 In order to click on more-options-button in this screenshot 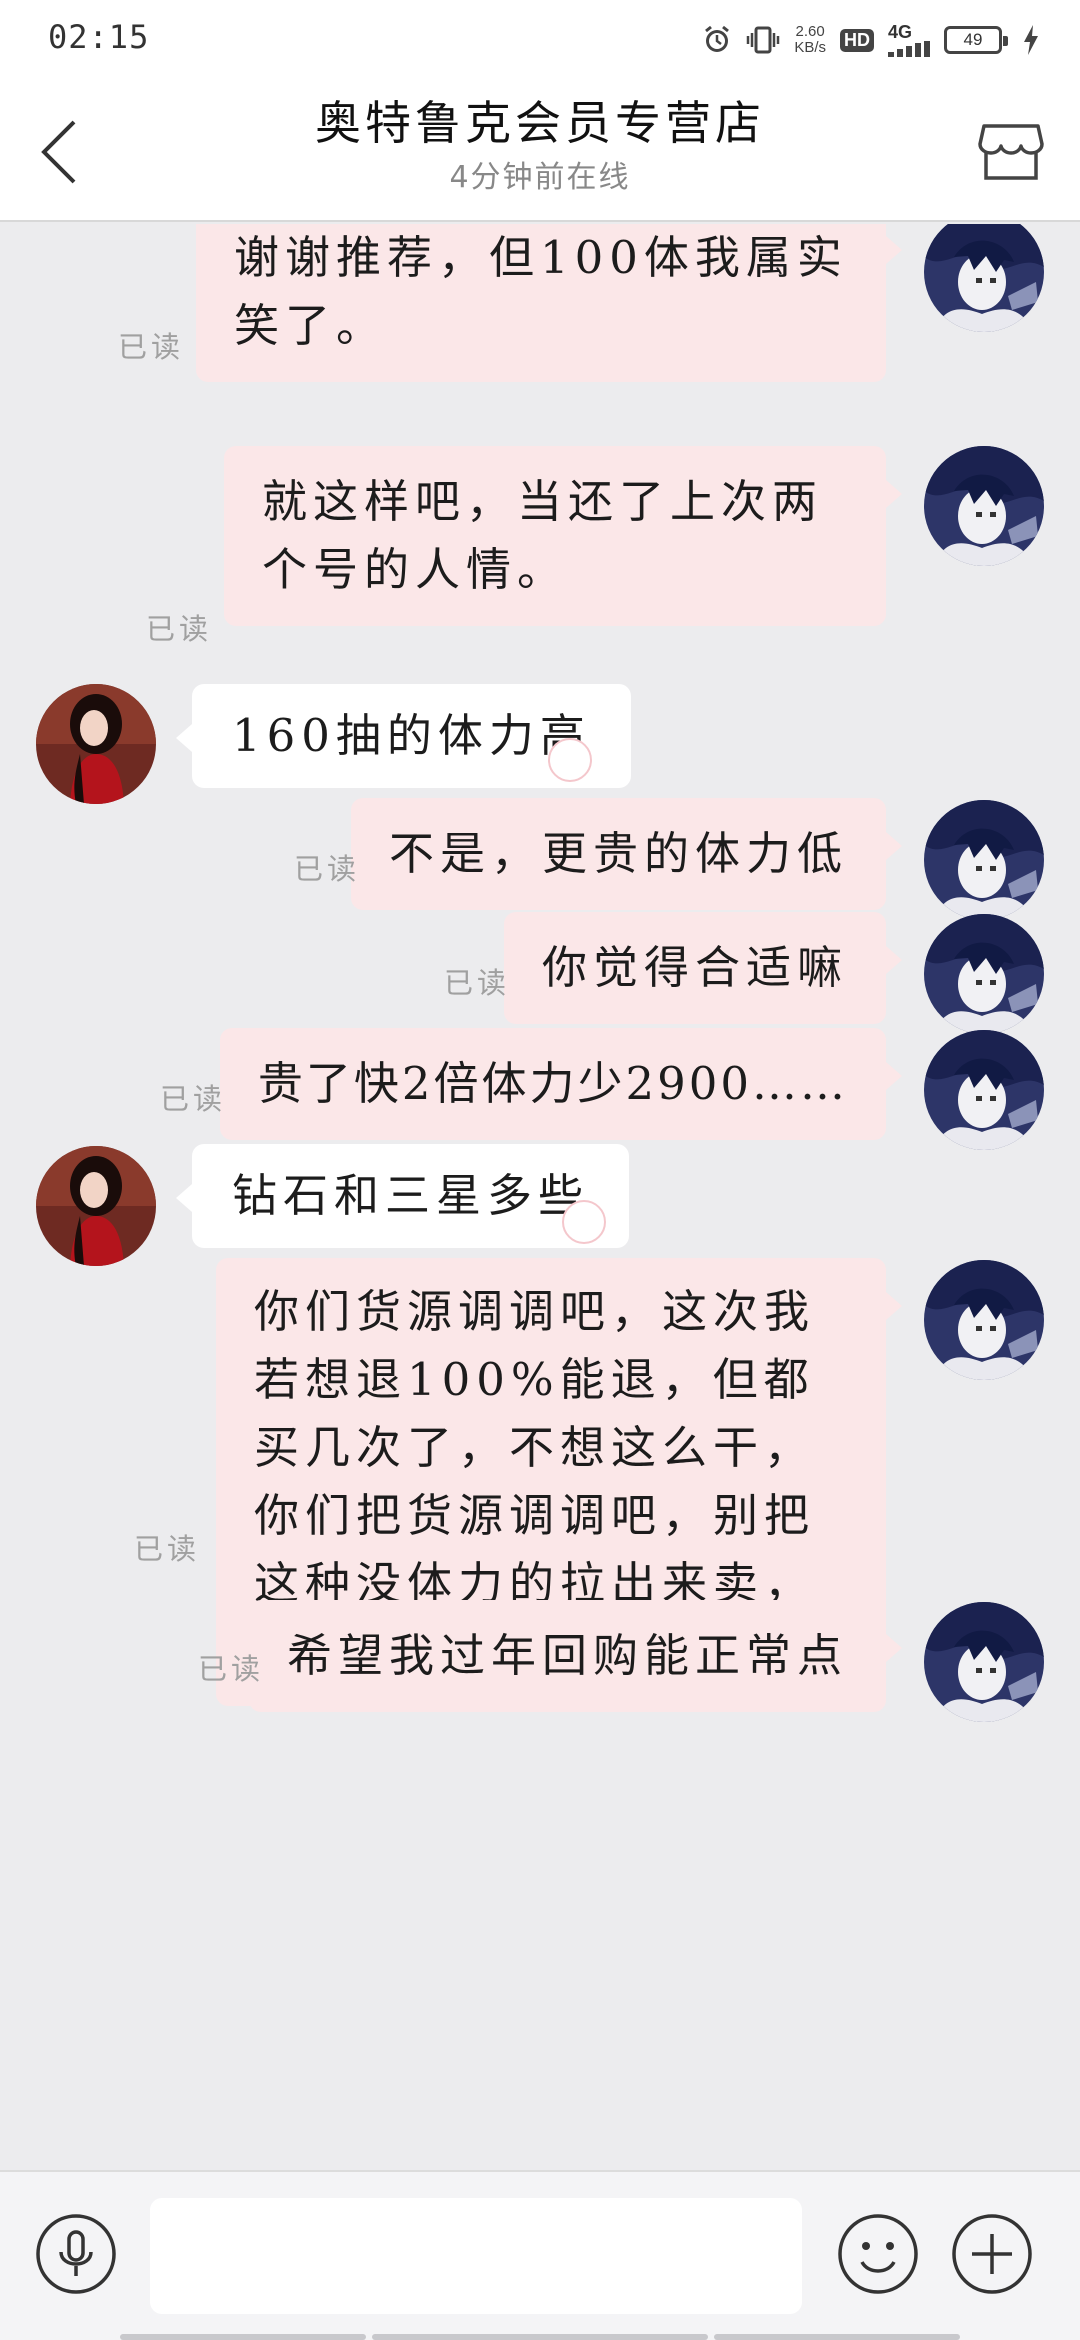, I will do `click(992, 2254)`.